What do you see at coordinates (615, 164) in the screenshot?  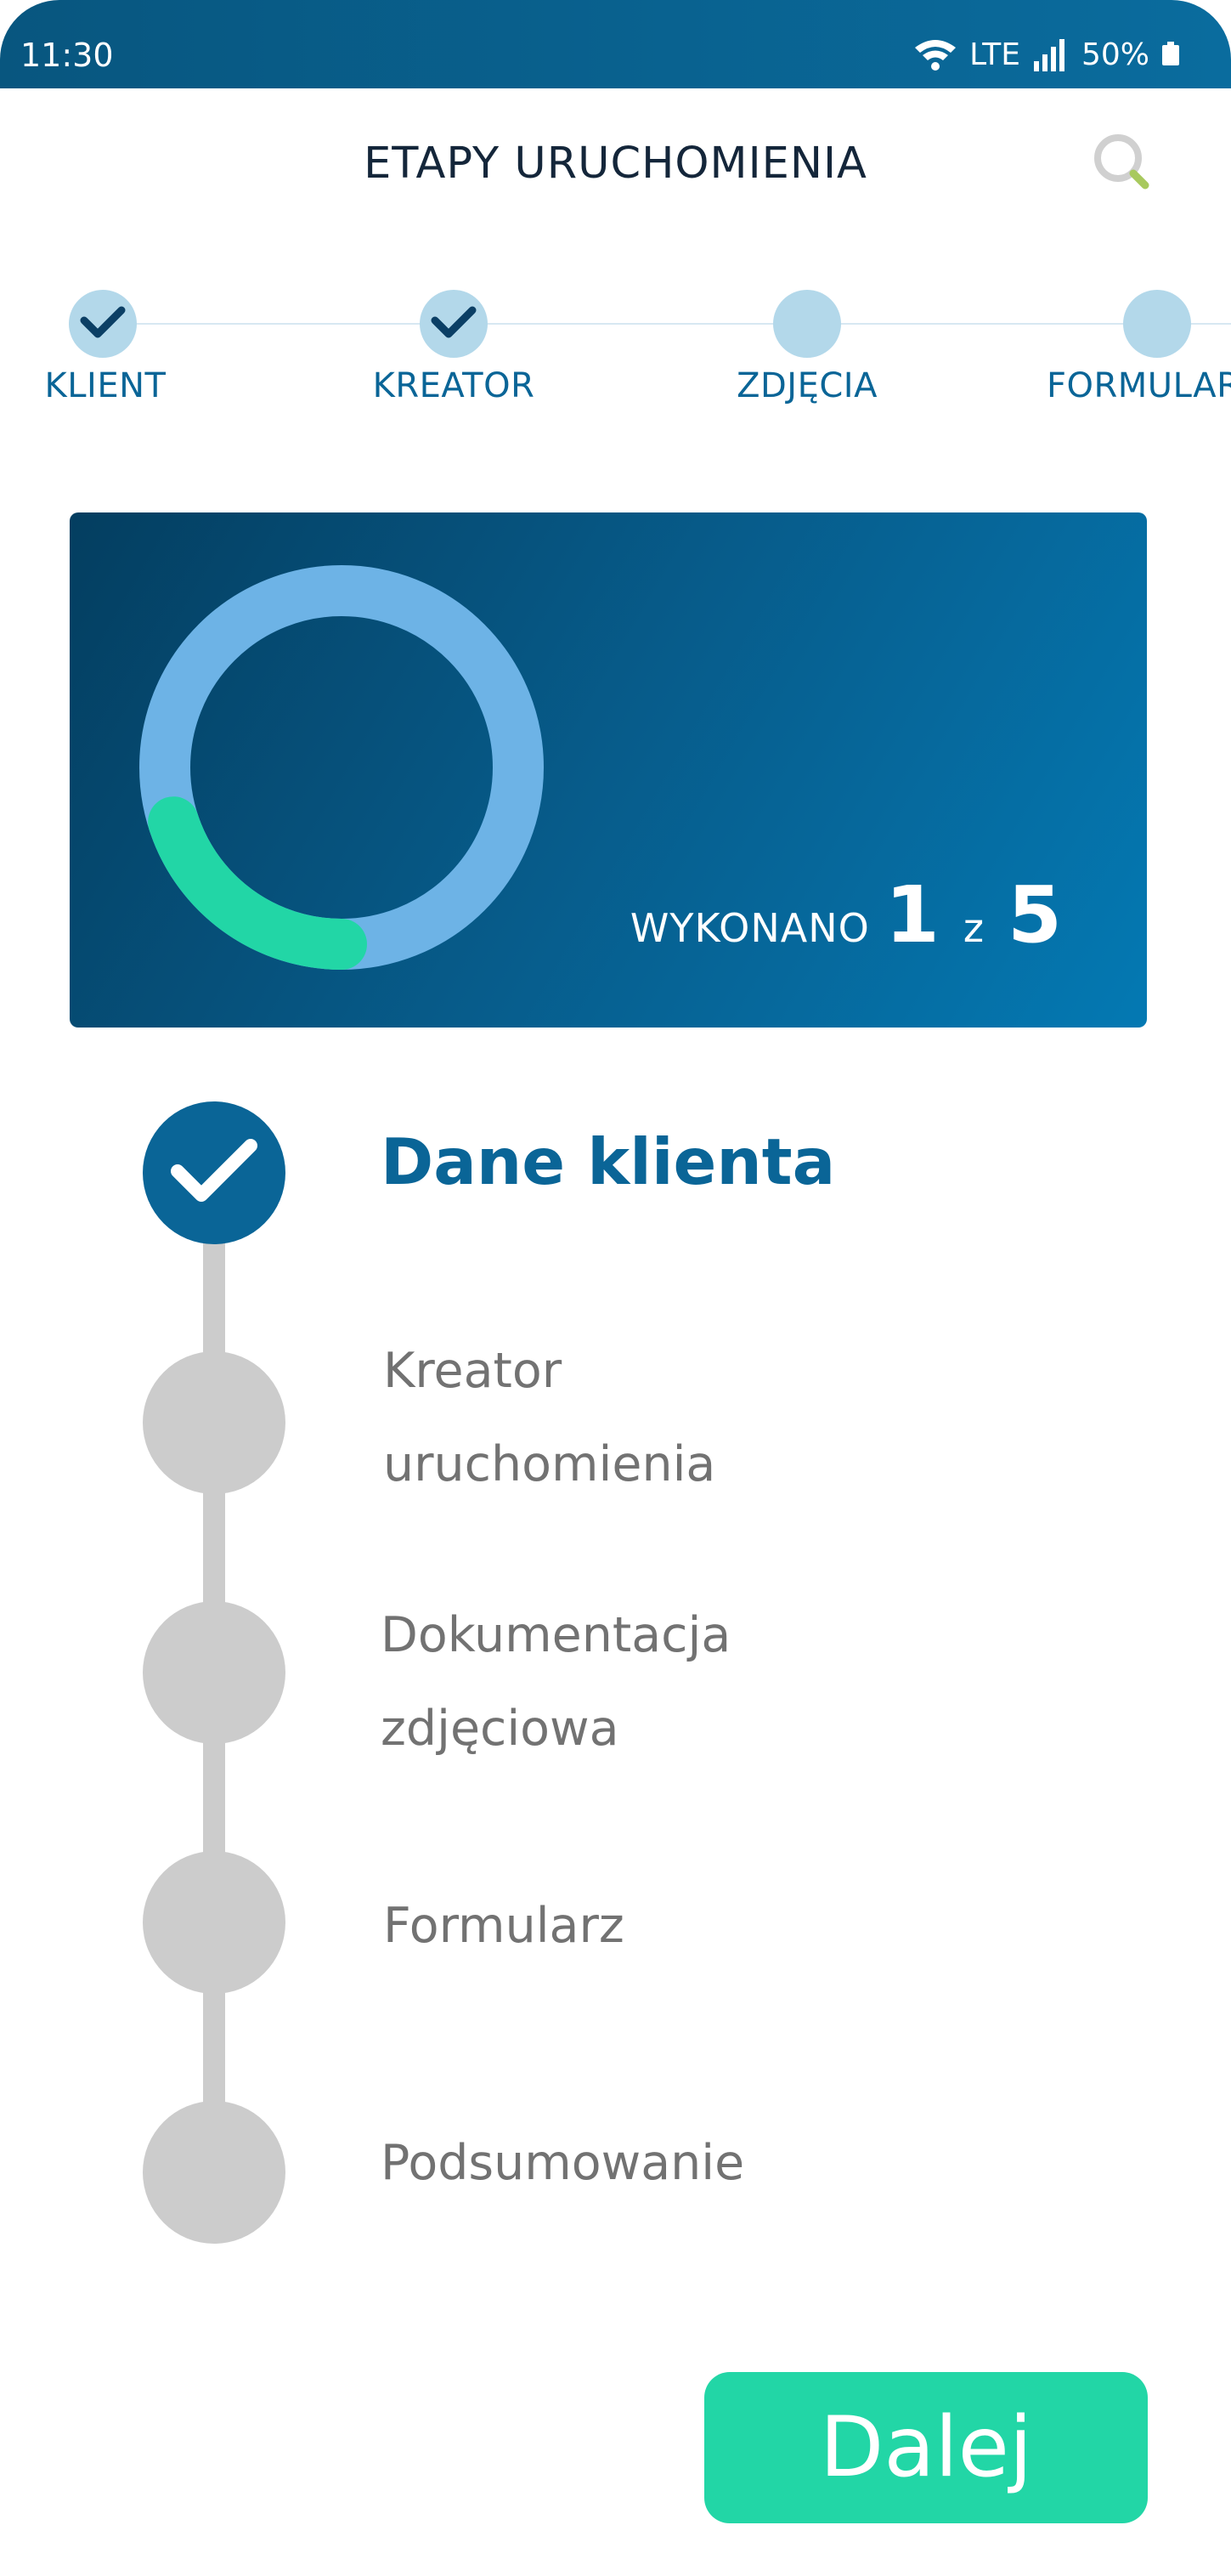 I see `page-title: ETAPY URUCHOMIENIA` at bounding box center [615, 164].